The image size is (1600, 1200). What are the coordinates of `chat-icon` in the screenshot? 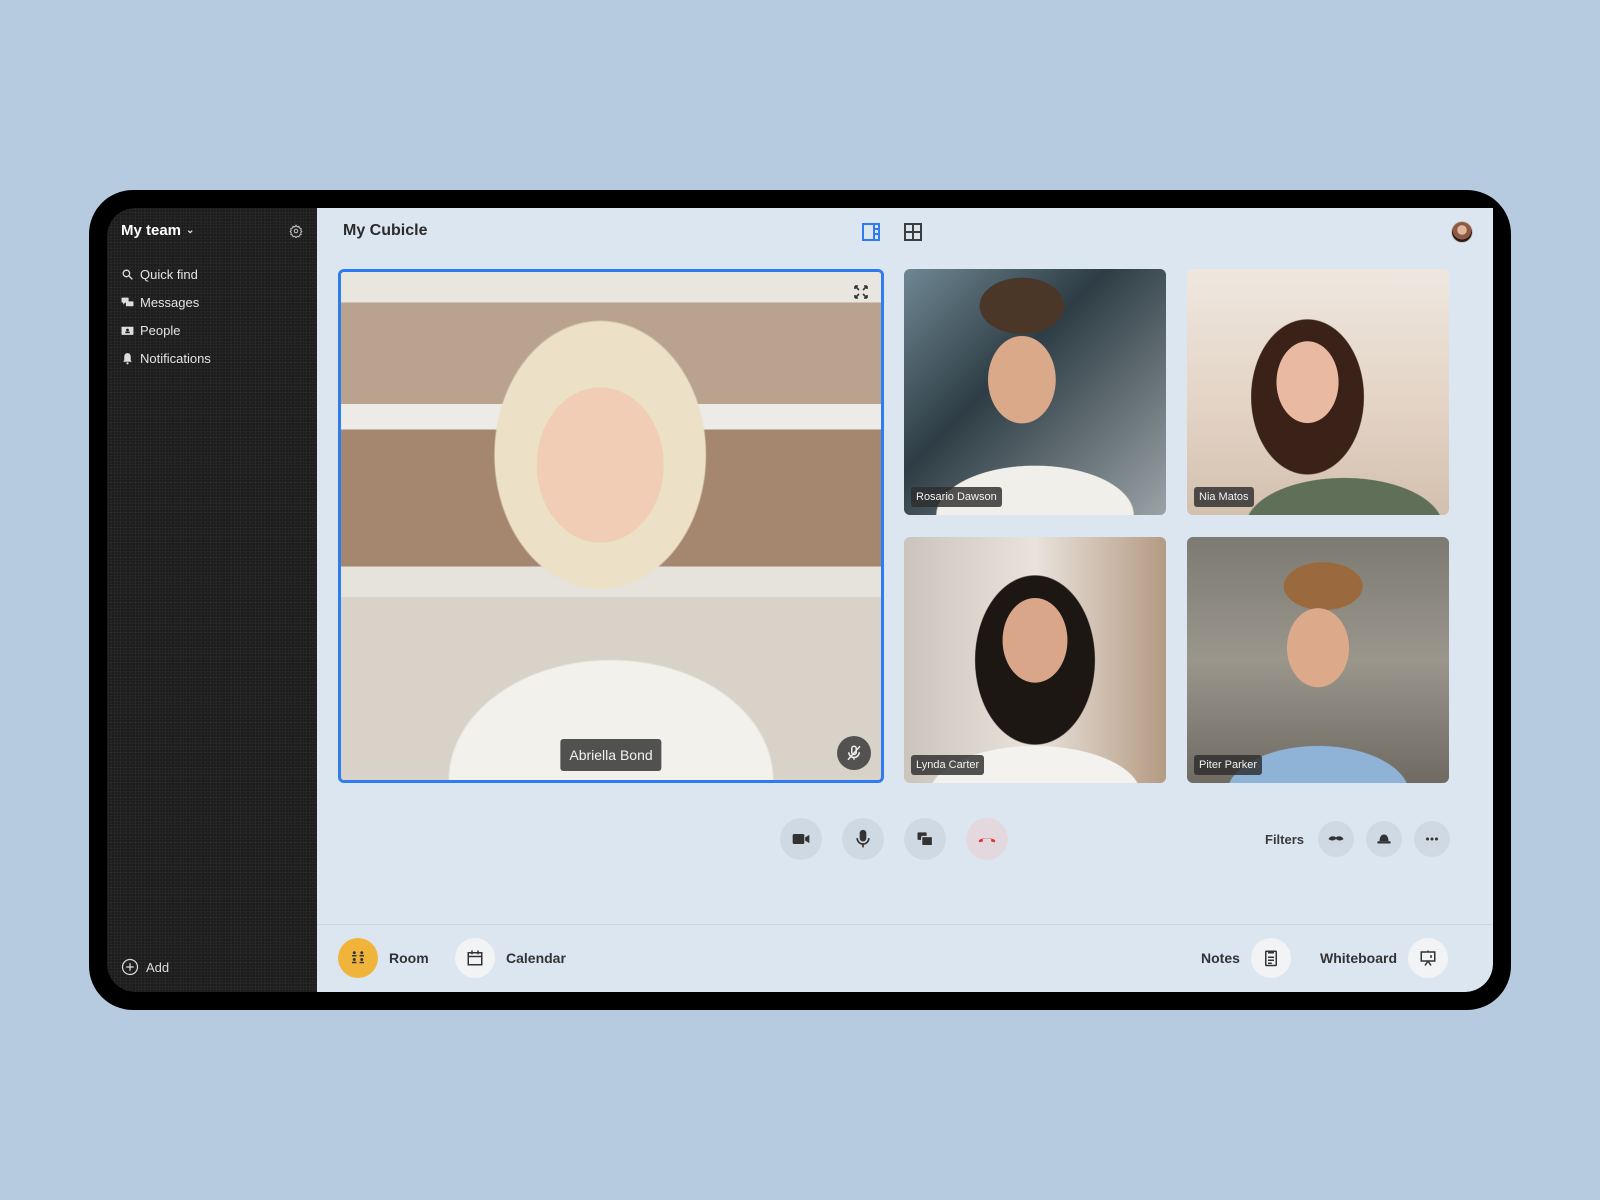 It's located at (127, 301).